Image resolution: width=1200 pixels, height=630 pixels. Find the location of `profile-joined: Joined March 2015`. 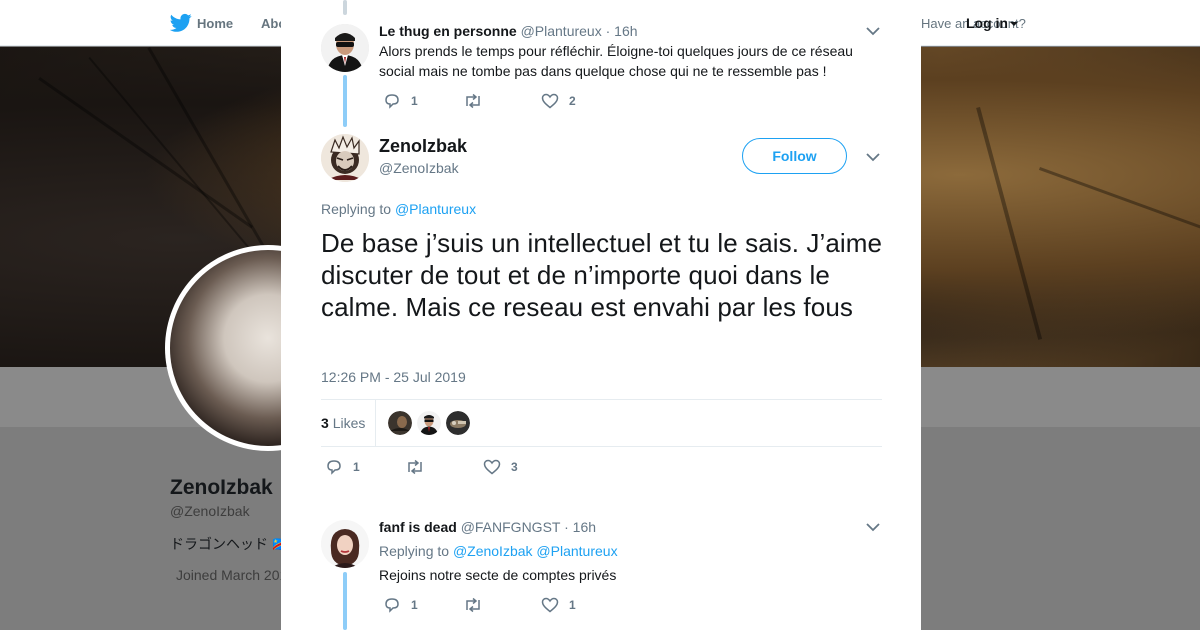

profile-joined: Joined March 2015 is located at coordinates (226, 575).